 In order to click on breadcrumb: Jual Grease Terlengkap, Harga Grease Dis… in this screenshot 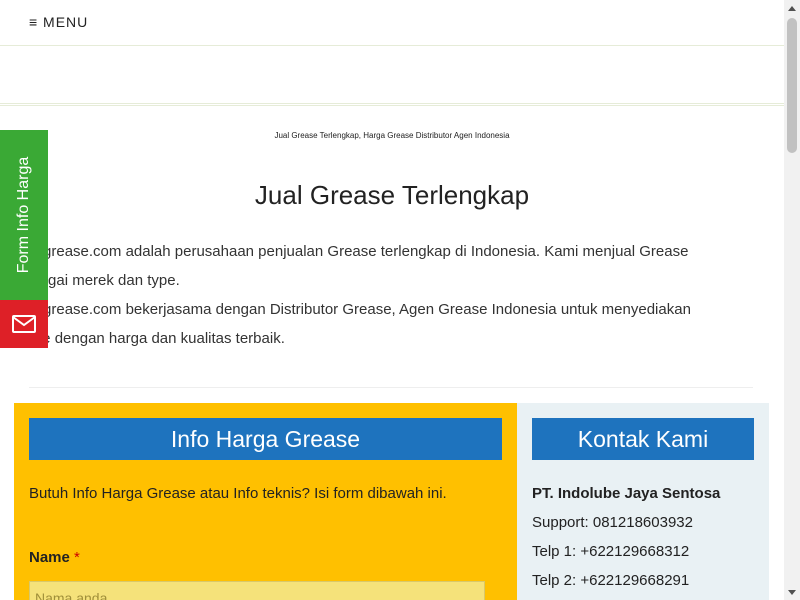, I will do `click(392, 135)`.